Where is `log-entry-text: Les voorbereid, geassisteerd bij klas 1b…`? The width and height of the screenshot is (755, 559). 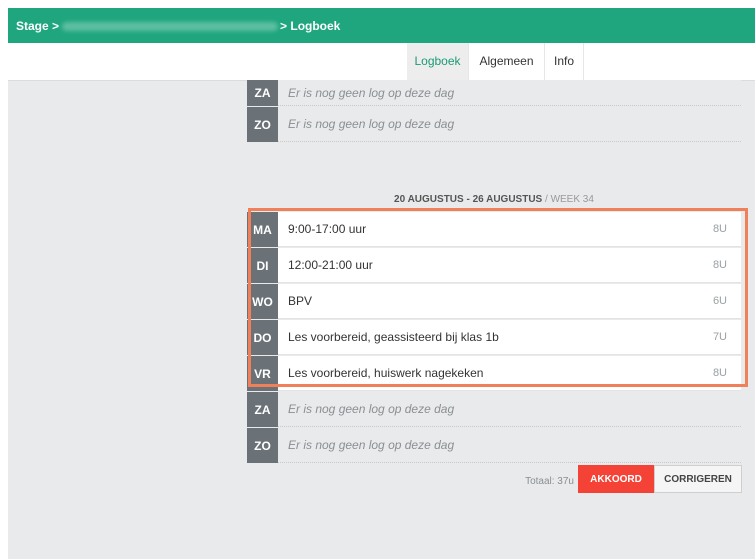 log-entry-text: Les voorbereid, geassisteerd bij klas 1b… is located at coordinates (509, 337).